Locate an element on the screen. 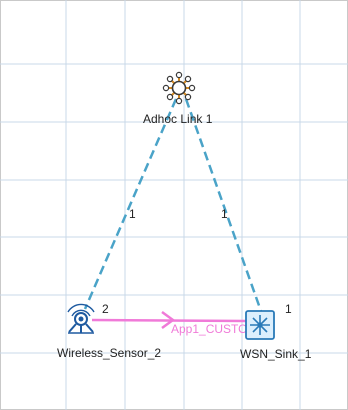 The width and height of the screenshot is (348, 410). wireless-sensor-label: Wireless_Sensor_2 is located at coordinates (109, 353).